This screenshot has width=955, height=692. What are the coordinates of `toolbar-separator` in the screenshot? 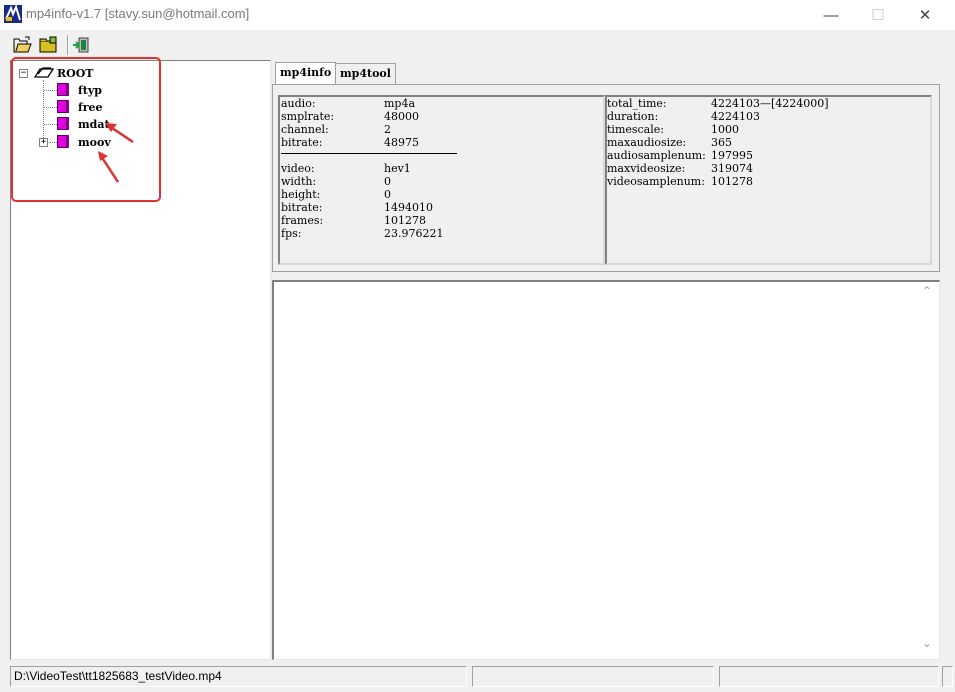 It's located at (68, 45).